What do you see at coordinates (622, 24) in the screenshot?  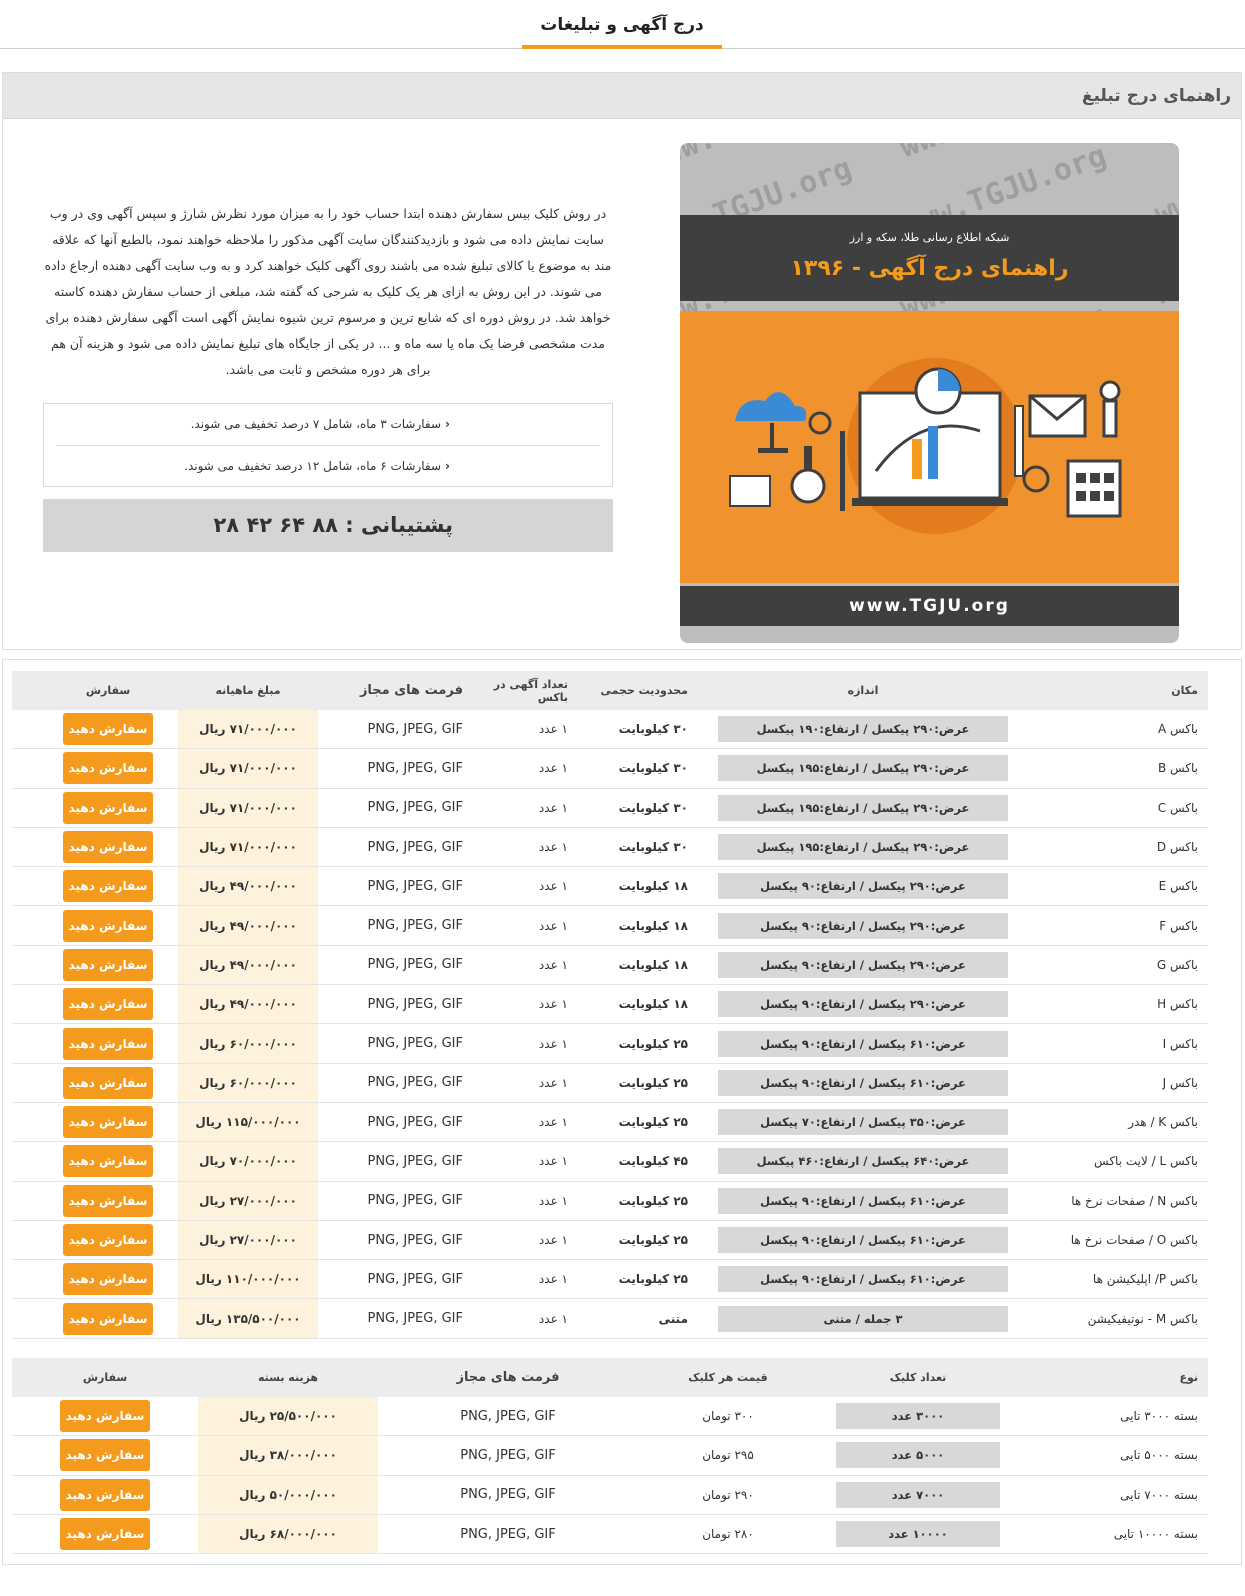 I see `tab-ads: درج آگهی و تبلیغات` at bounding box center [622, 24].